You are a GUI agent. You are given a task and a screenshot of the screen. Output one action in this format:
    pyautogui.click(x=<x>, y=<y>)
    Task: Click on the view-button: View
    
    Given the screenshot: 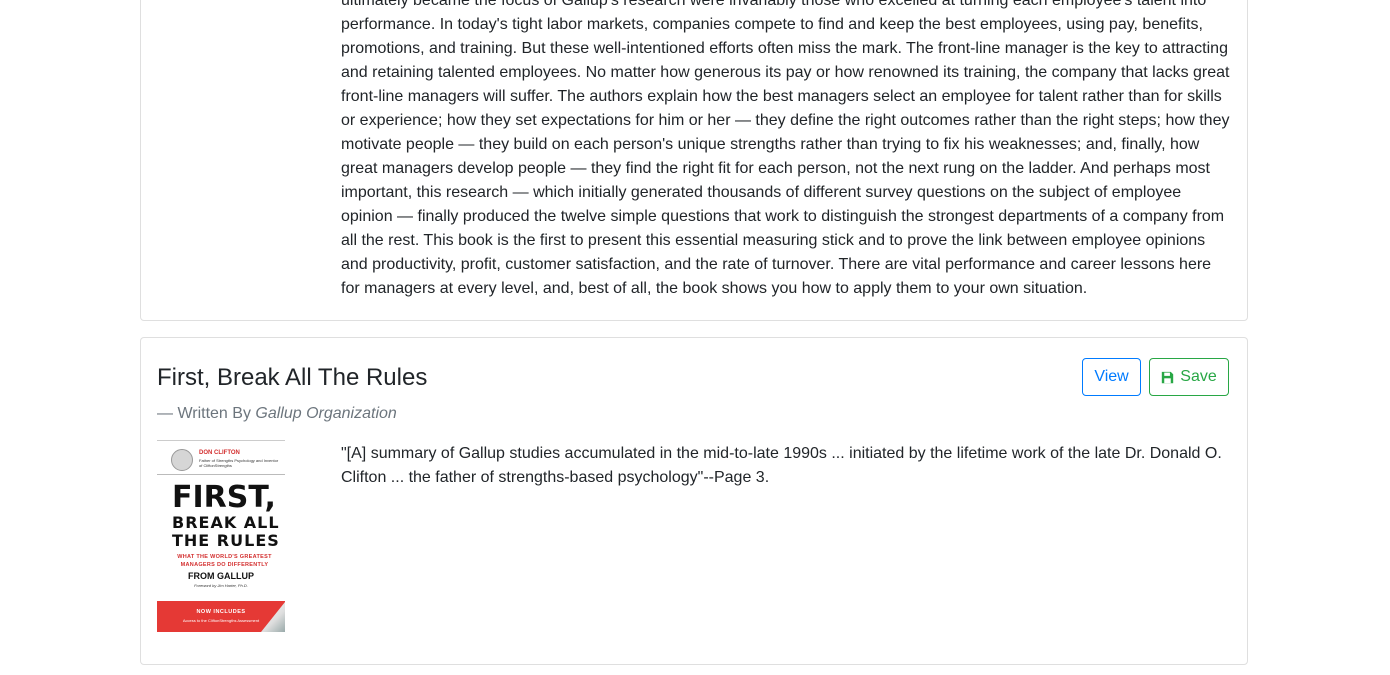 What is the action you would take?
    pyautogui.click(x=1111, y=377)
    